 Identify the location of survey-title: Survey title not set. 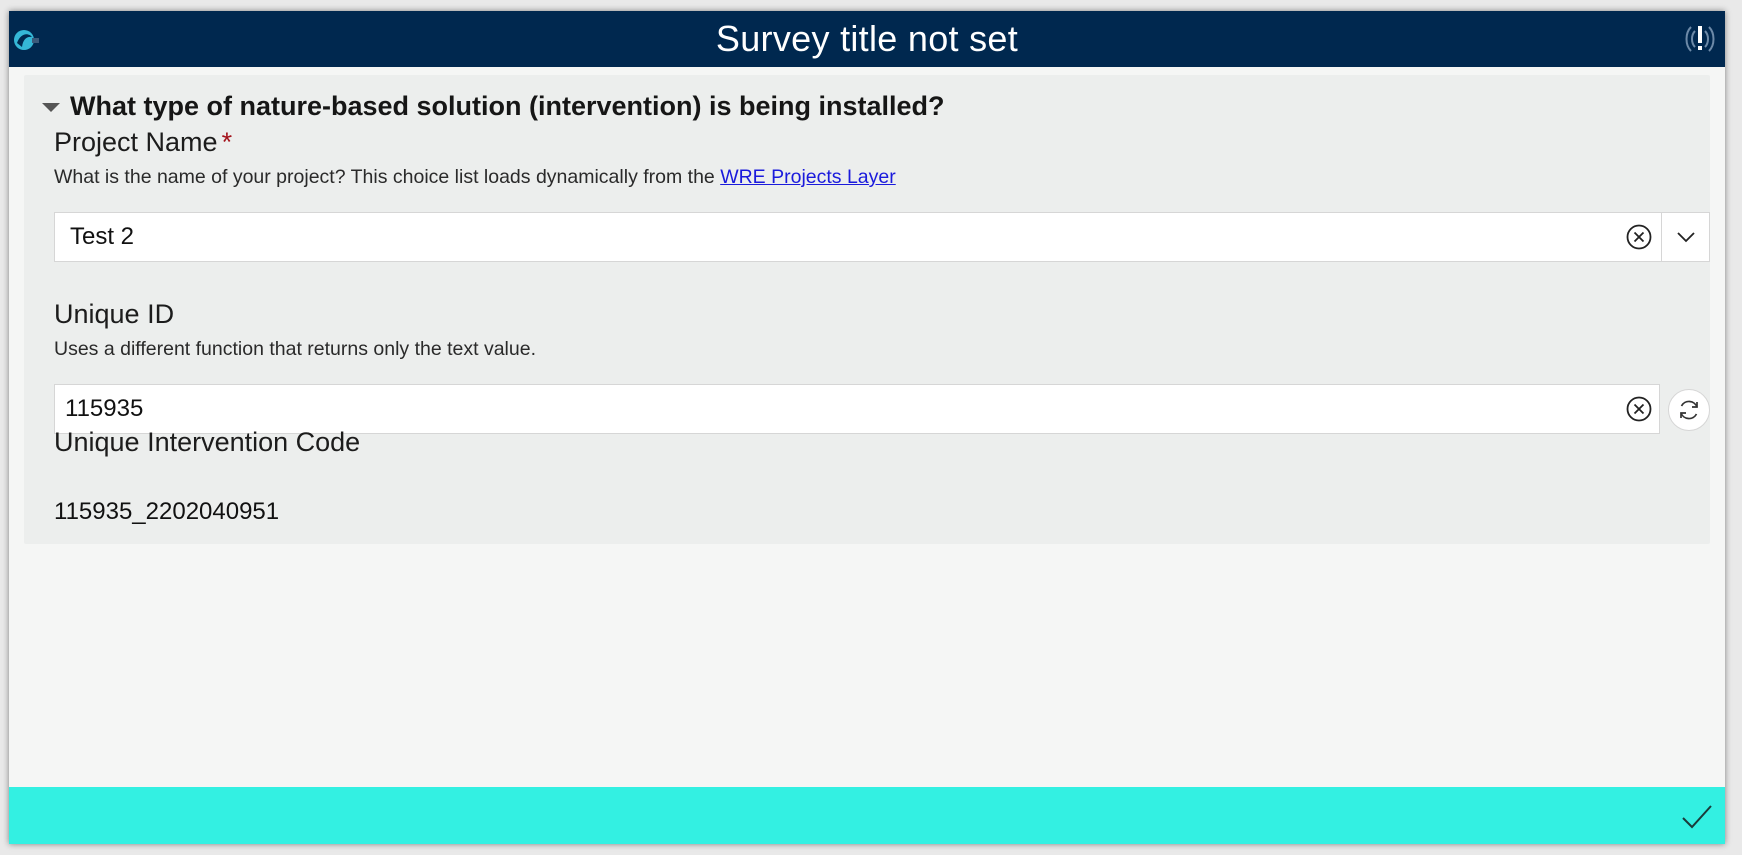
(867, 38).